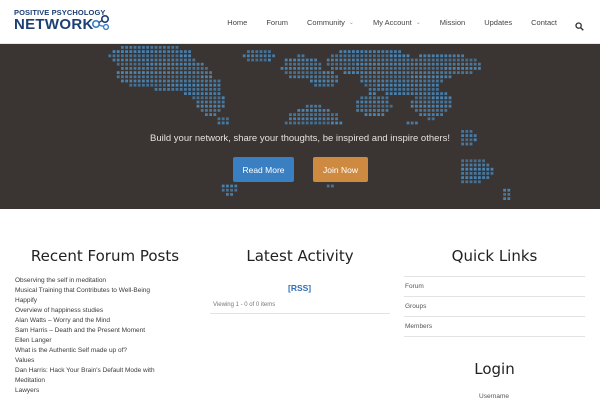 The image size is (600, 400). I want to click on nav-my-account: My Account ⌄, so click(397, 22).